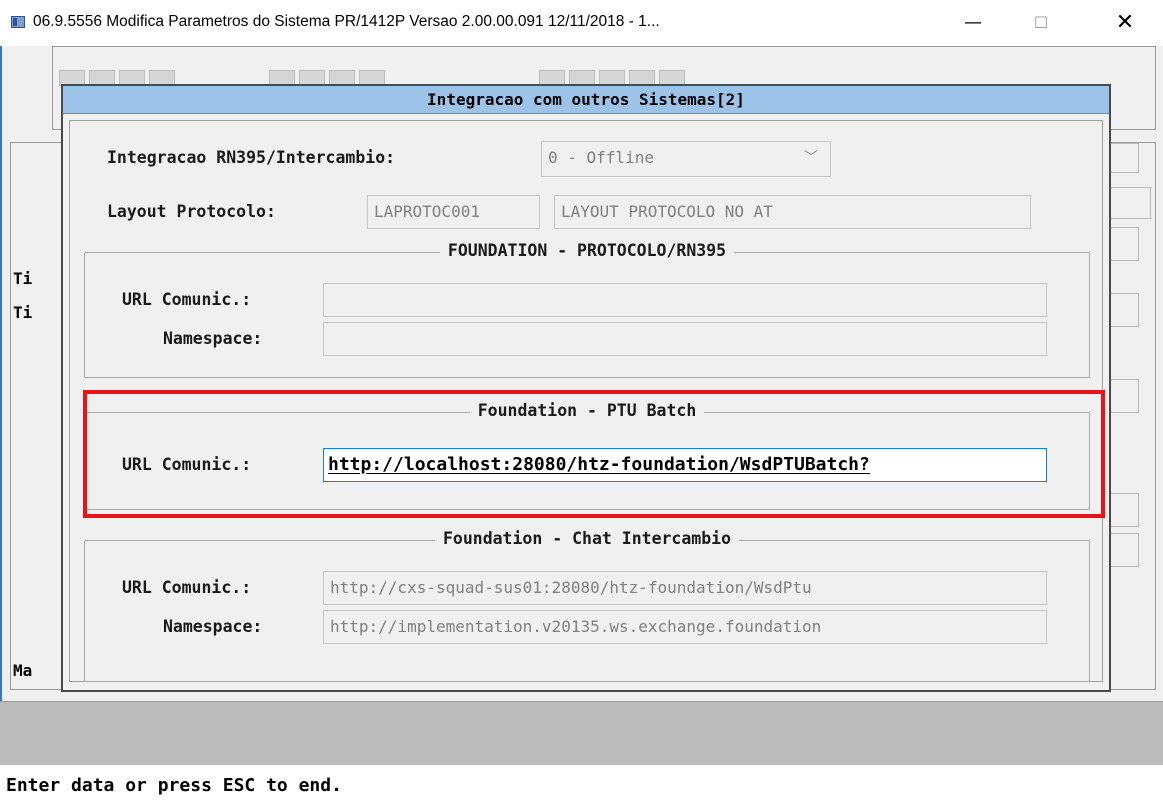 This screenshot has width=1163, height=805. What do you see at coordinates (973, 23) in the screenshot?
I see `minimize-button: —` at bounding box center [973, 23].